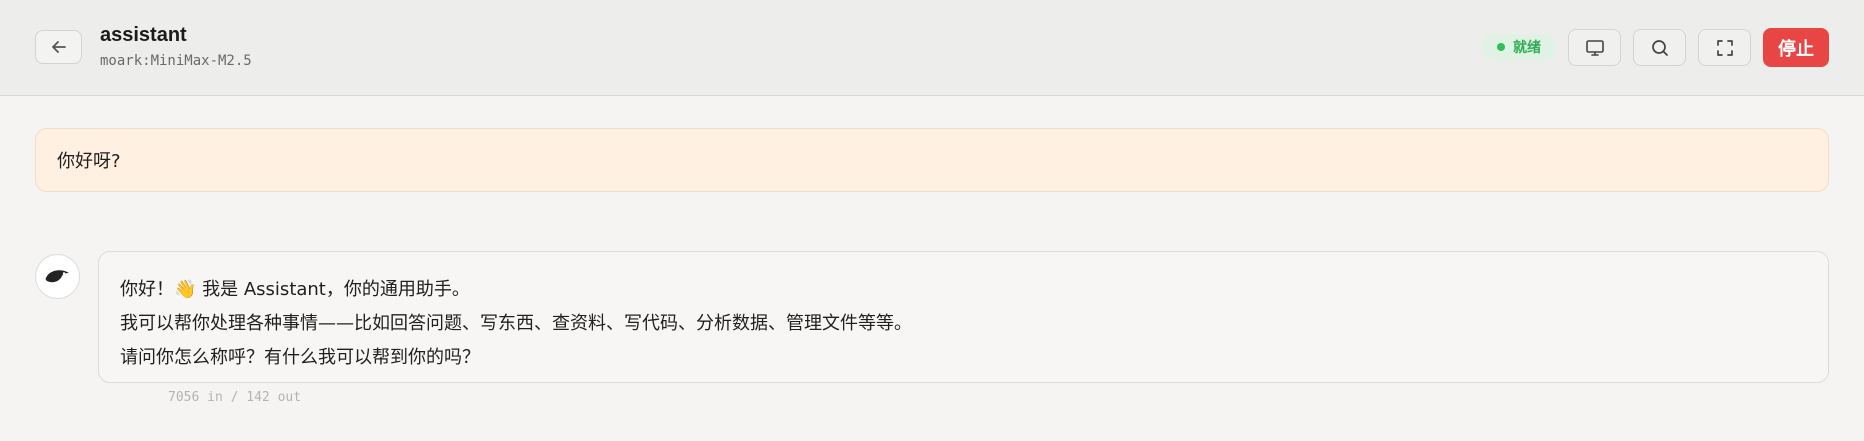 This screenshot has height=441, width=1864. Describe the element at coordinates (147, 289) in the screenshot. I see `greeting-text: 你好！` at that location.